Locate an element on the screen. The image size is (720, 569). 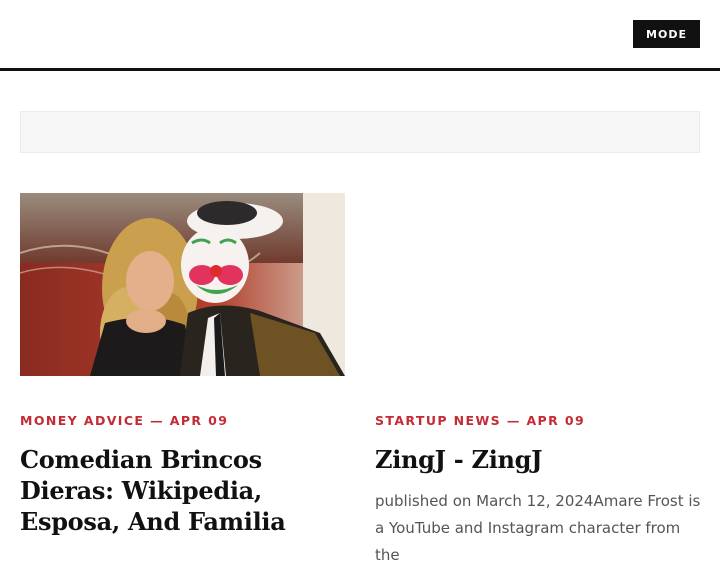
post-photo is located at coordinates (182, 284).